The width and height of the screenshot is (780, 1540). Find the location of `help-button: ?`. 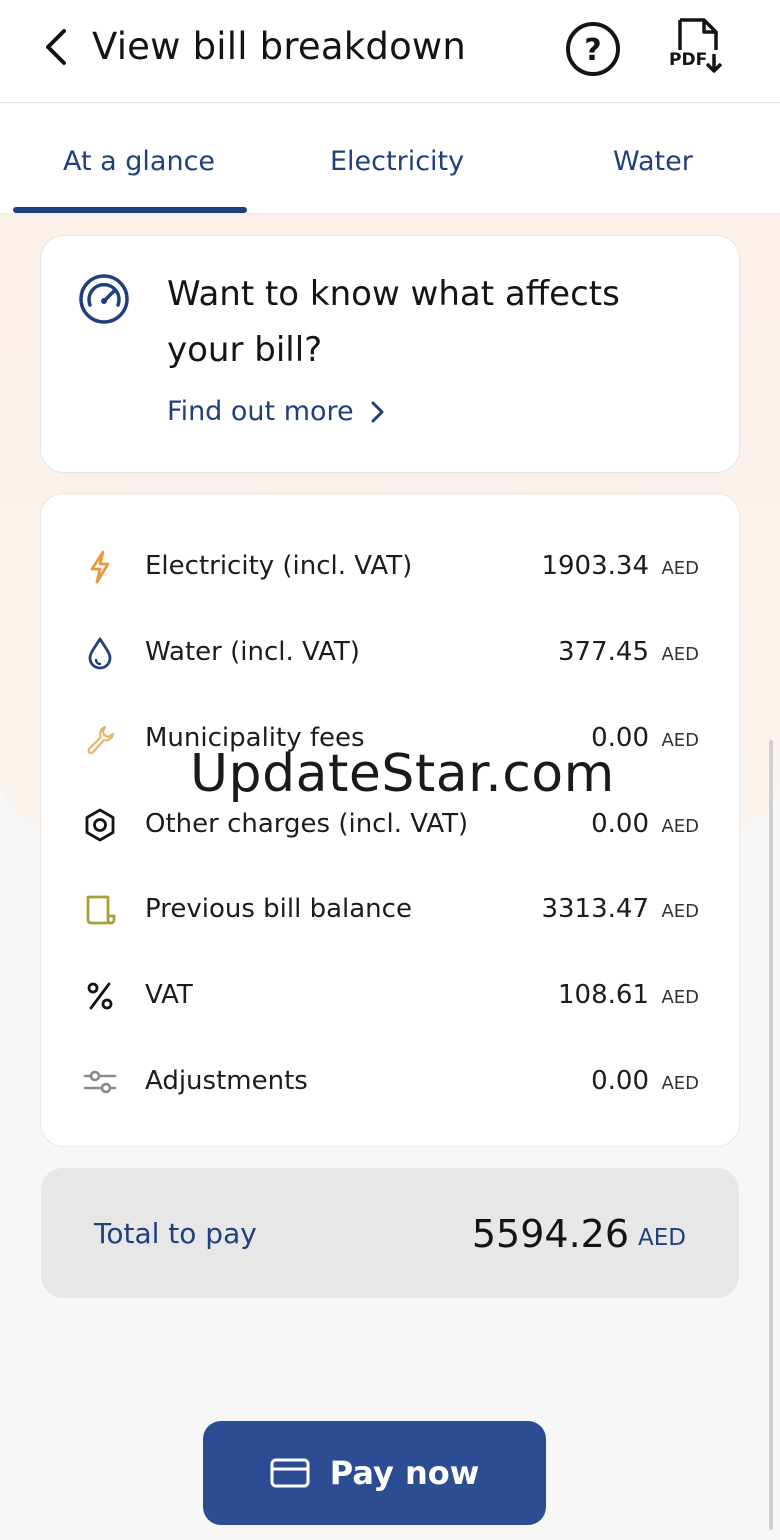

help-button: ? is located at coordinates (593, 49).